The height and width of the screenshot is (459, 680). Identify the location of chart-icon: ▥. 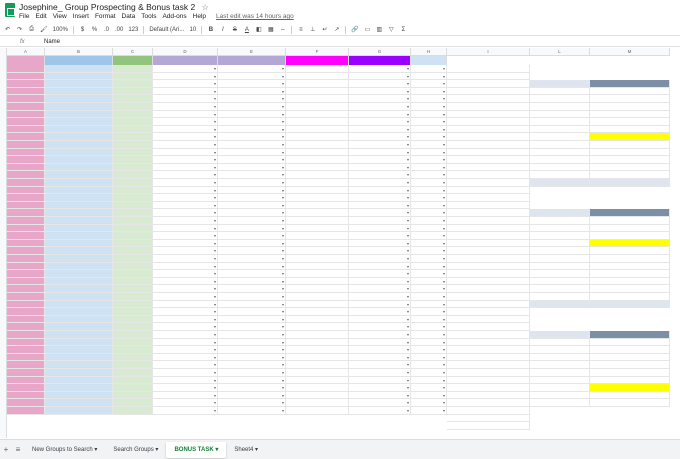
(379, 29).